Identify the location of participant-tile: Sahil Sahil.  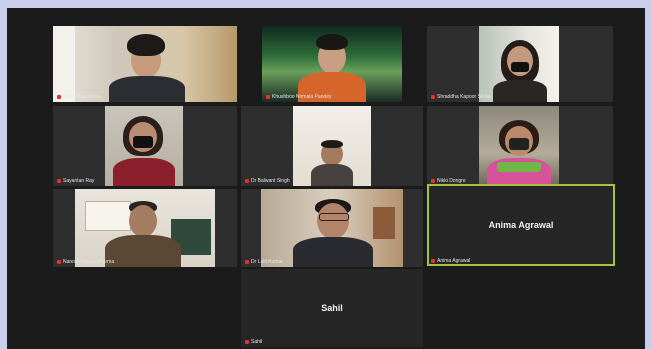
(332, 308).